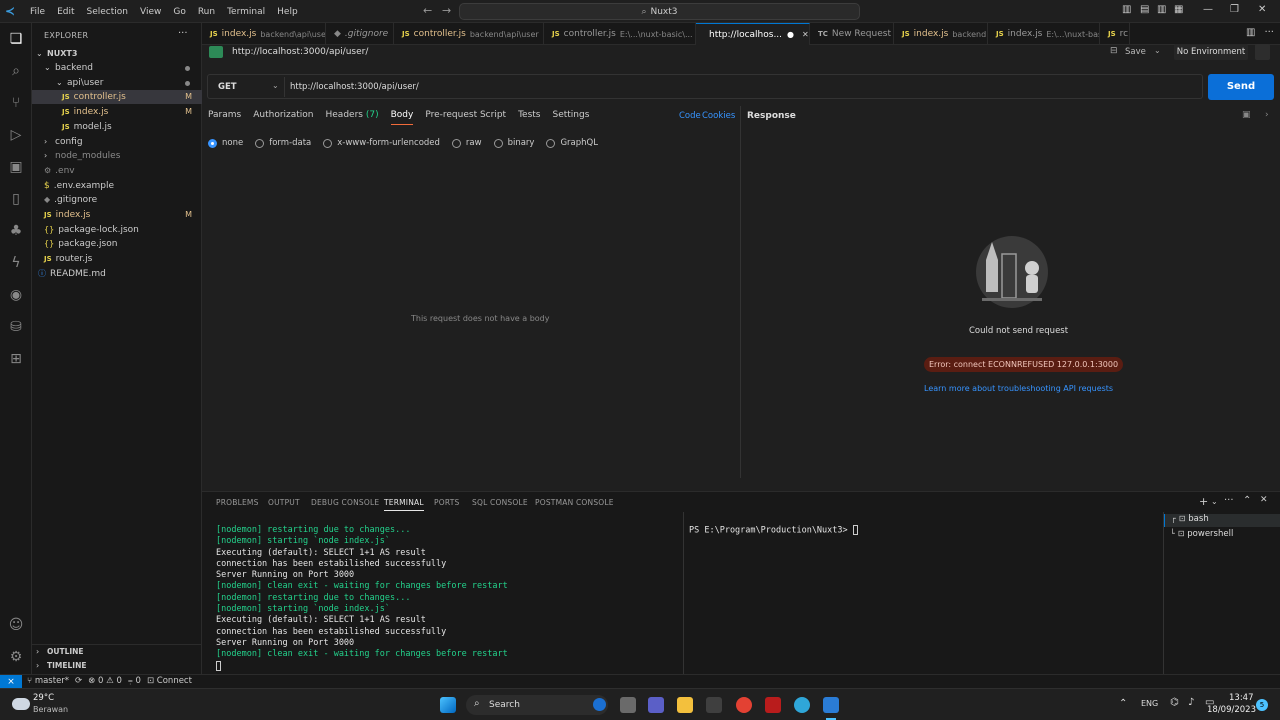  What do you see at coordinates (16, 625) in the screenshot?
I see `accounts-icon: ☺` at bounding box center [16, 625].